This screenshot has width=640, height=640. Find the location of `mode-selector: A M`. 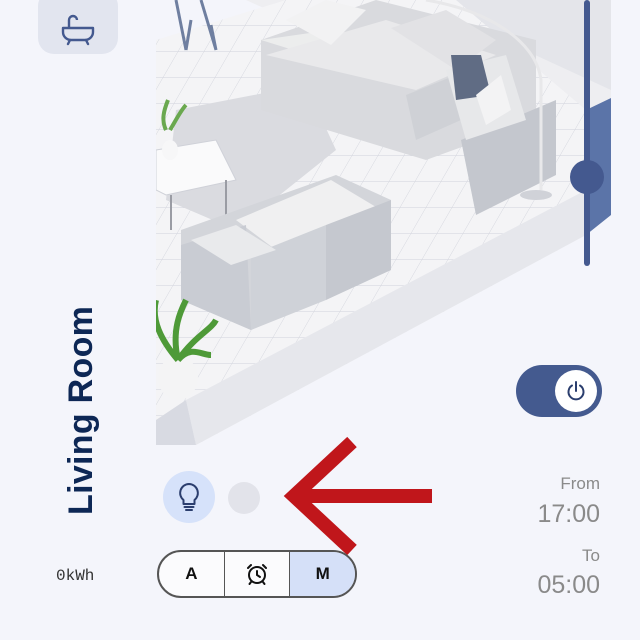

mode-selector: A M is located at coordinates (257, 574).